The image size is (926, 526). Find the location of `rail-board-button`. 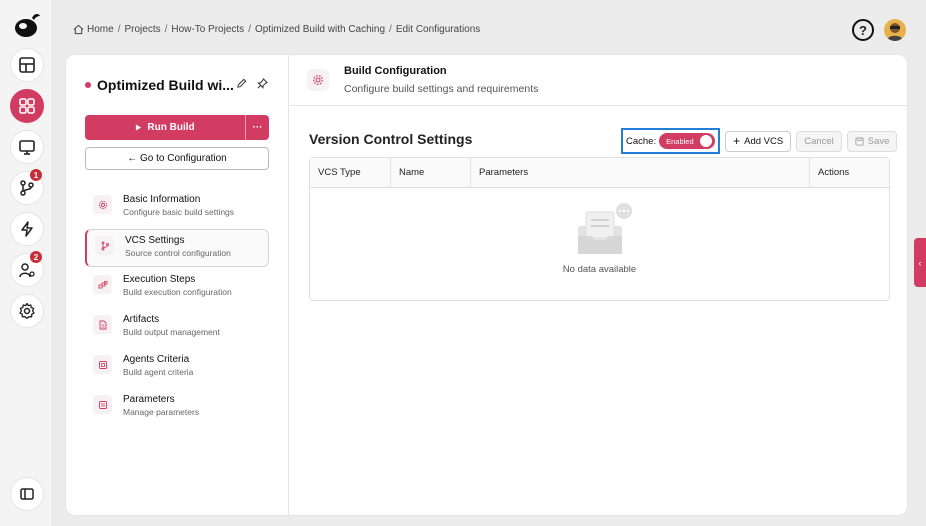

rail-board-button is located at coordinates (27, 65).